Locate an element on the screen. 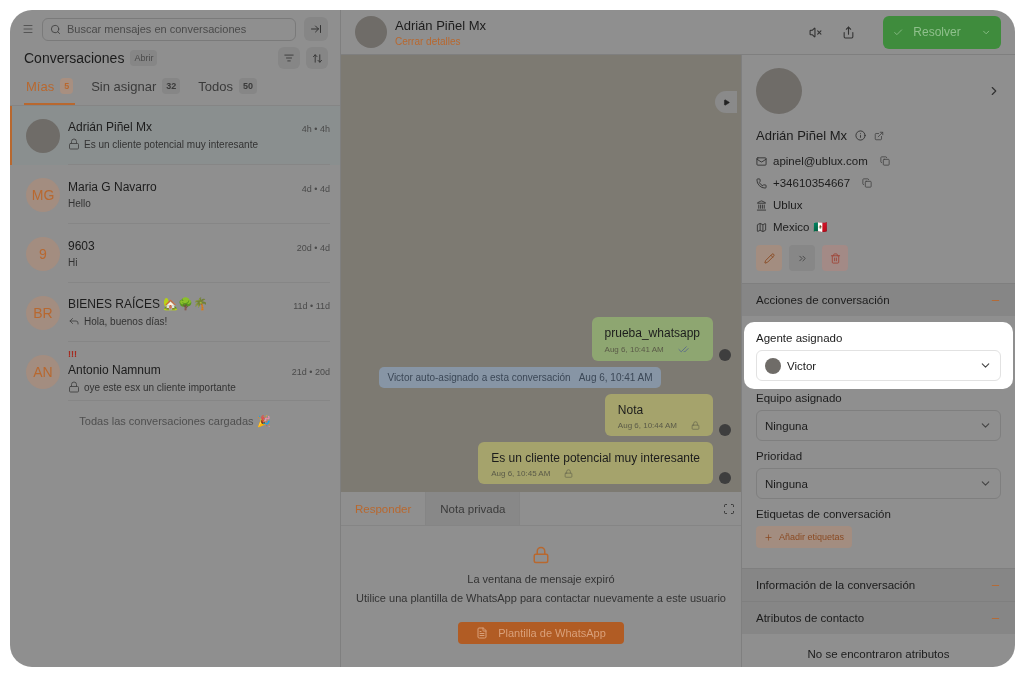 This screenshot has height=677, width=1024. delete-button is located at coordinates (835, 258).